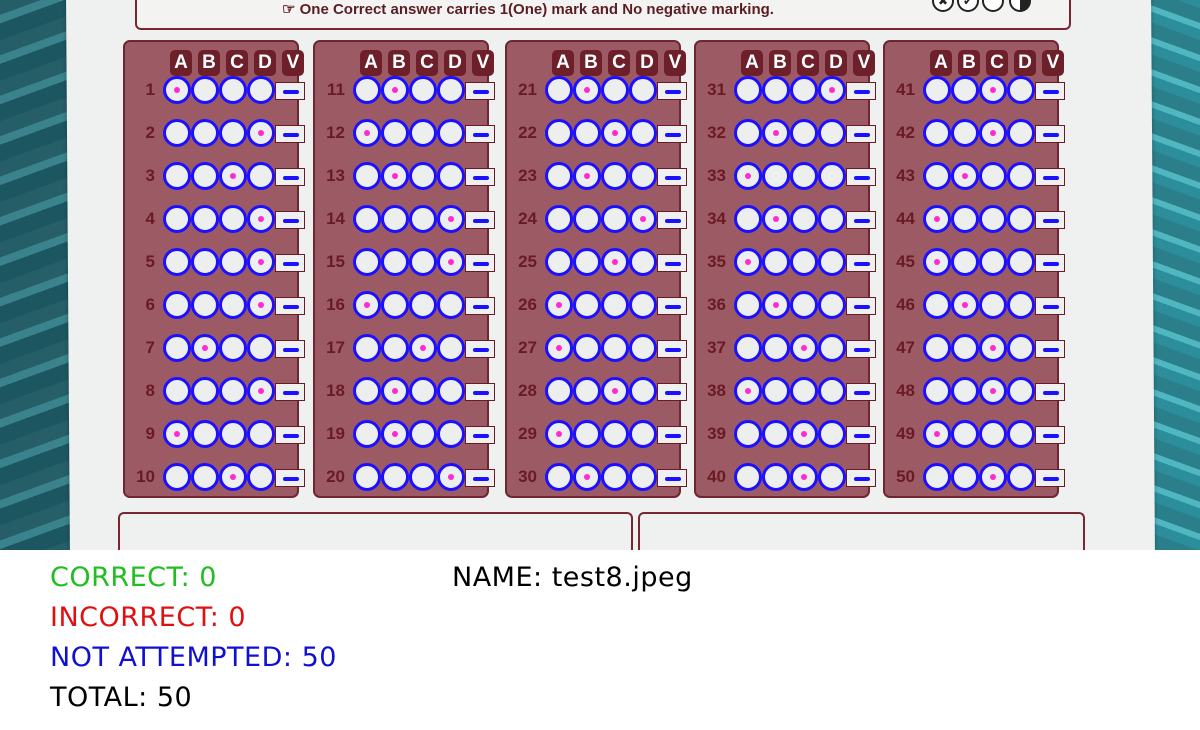 The height and width of the screenshot is (730, 1200). Describe the element at coordinates (804, 262) in the screenshot. I see `bubble-q35-c` at that location.